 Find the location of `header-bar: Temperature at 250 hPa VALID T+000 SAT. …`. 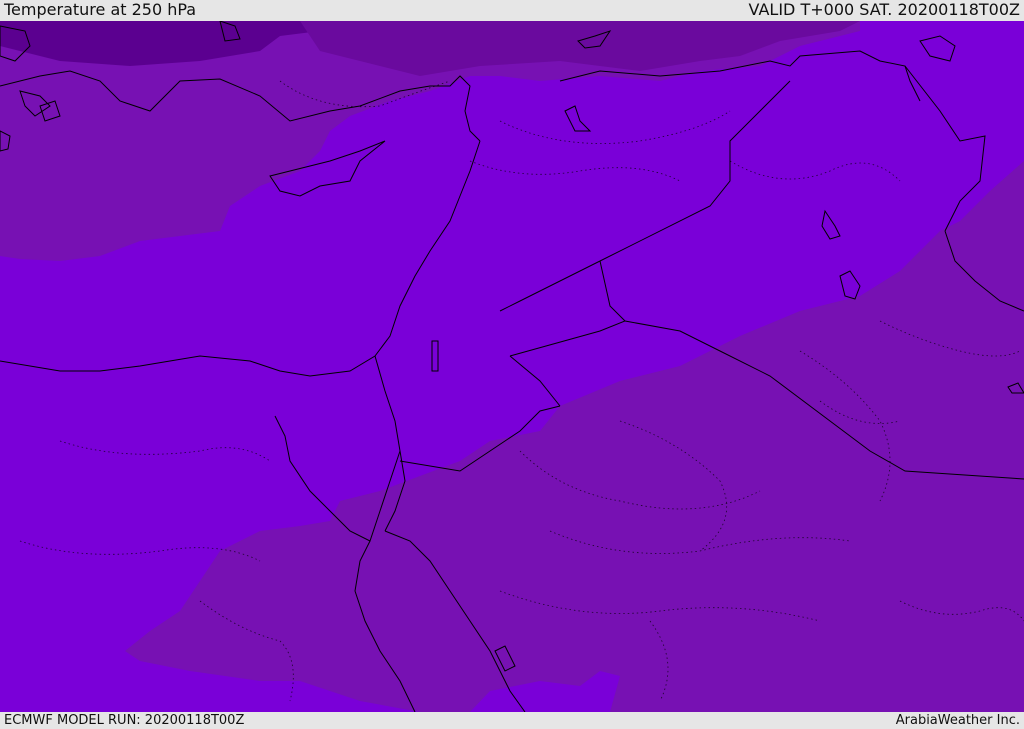

header-bar: Temperature at 250 hPa VALID T+000 SAT. … is located at coordinates (512, 10).